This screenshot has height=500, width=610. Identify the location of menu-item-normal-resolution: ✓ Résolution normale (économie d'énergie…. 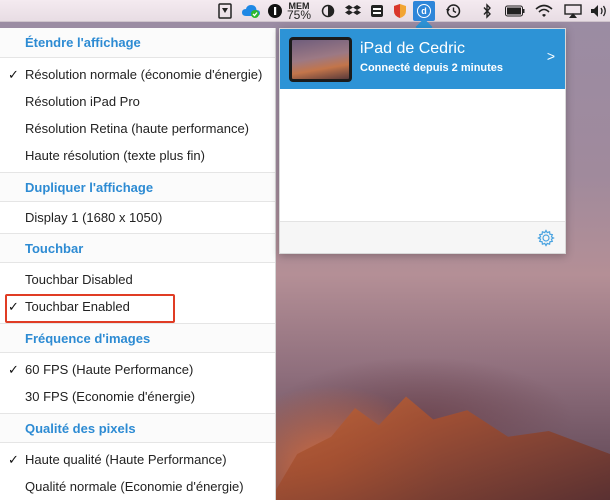
(137, 74).